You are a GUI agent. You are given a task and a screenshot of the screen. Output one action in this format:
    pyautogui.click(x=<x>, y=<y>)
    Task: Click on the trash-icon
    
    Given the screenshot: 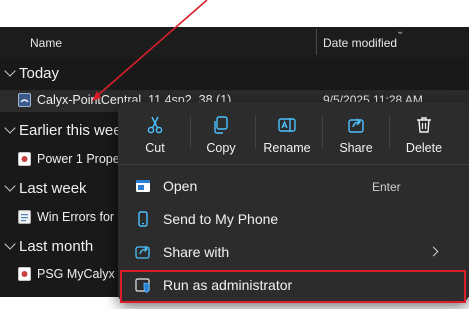 What is the action you would take?
    pyautogui.click(x=424, y=125)
    